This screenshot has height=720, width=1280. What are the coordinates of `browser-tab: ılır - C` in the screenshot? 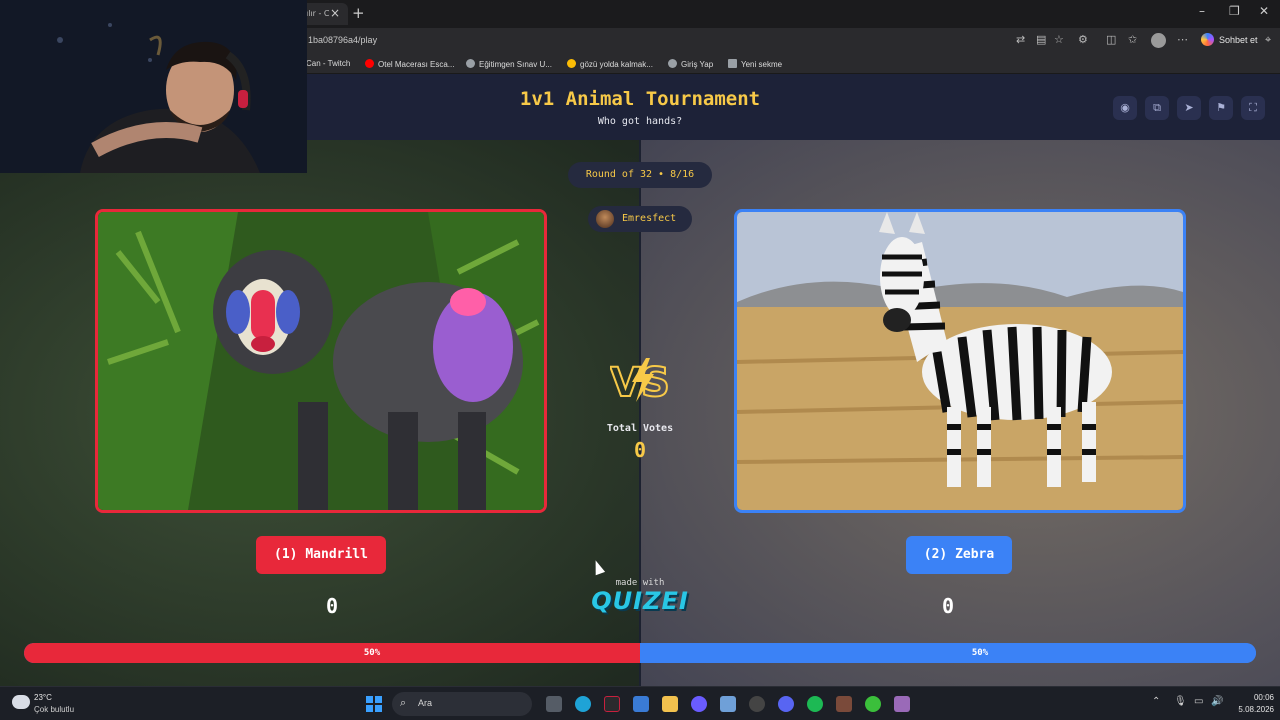 It's located at (324, 14).